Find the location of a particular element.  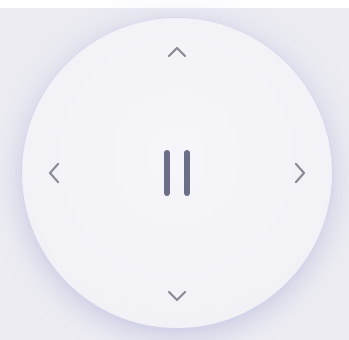

chevron-left-icon is located at coordinates (54, 173).